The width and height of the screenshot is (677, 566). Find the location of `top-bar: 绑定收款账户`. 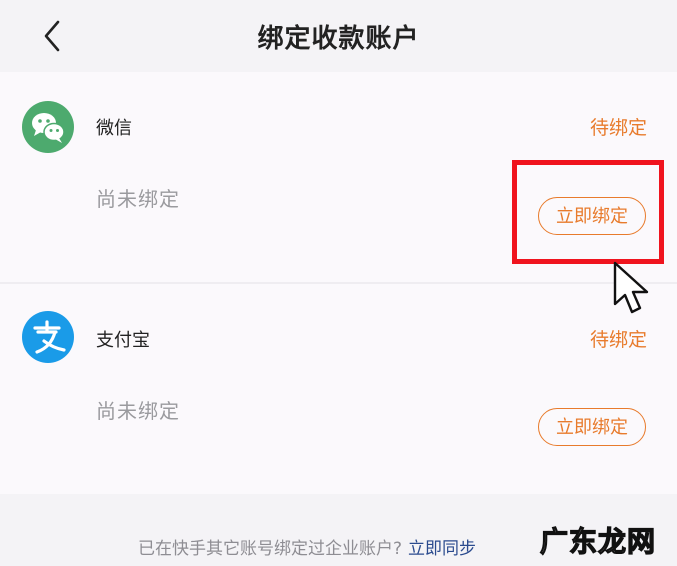

top-bar: 绑定收款账户 is located at coordinates (338, 36).